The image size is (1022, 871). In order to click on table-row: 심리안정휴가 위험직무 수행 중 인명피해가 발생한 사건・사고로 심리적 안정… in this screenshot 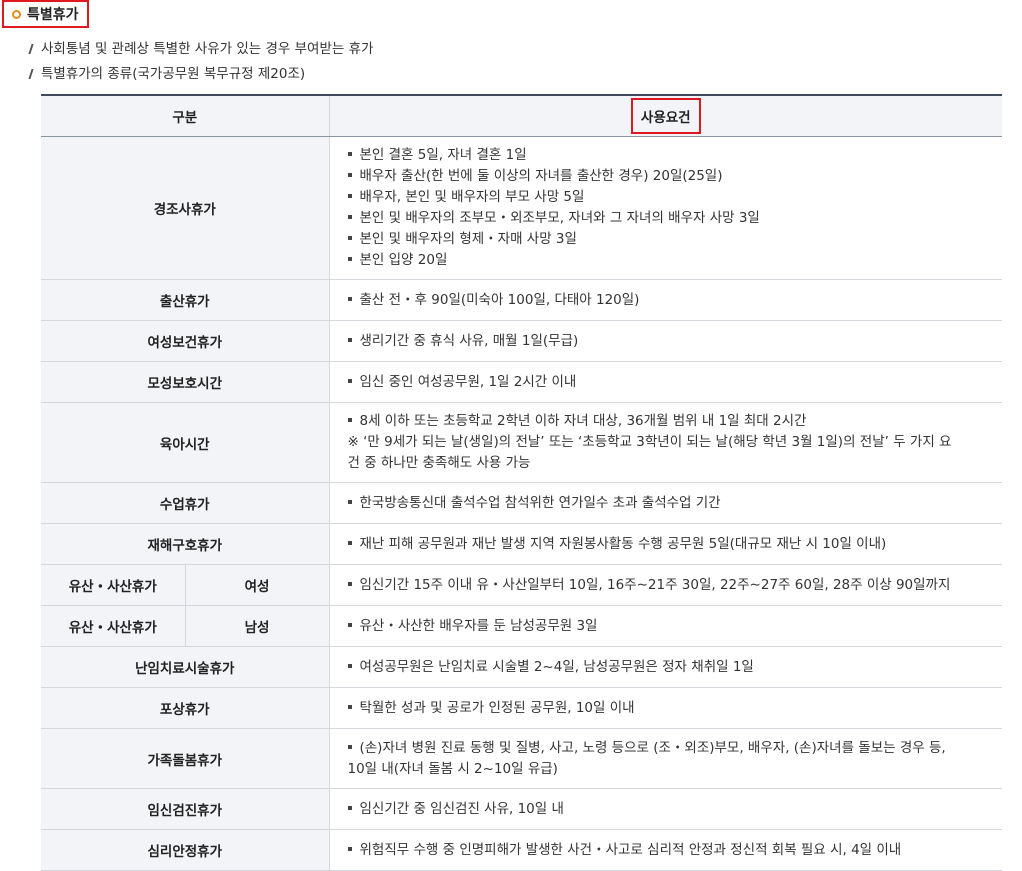, I will do `click(521, 850)`.